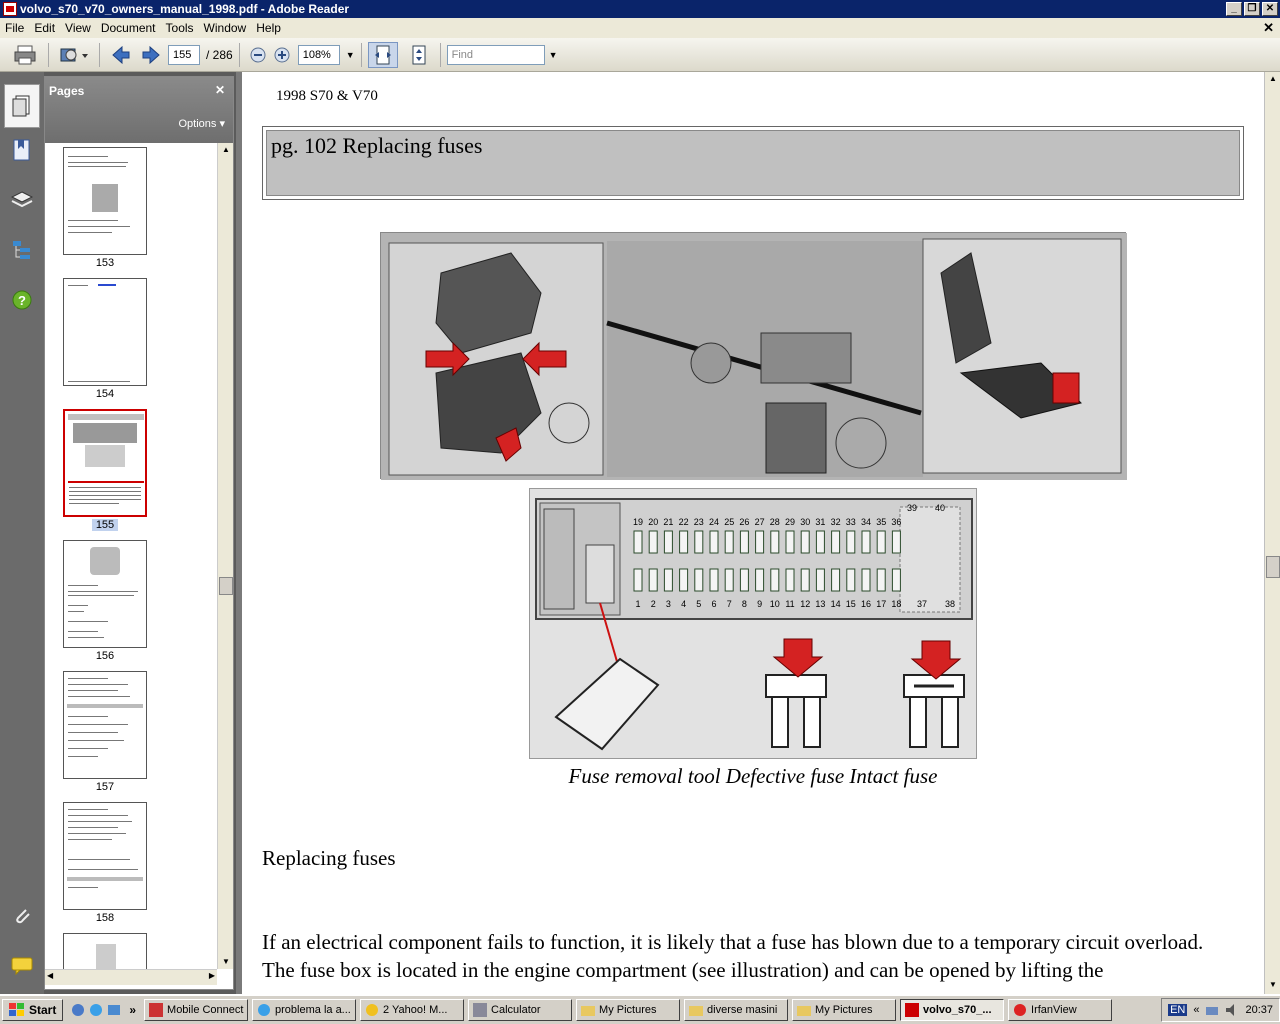  Describe the element at coordinates (789, 604) in the screenshot. I see `fuse-number-label: 11` at that location.